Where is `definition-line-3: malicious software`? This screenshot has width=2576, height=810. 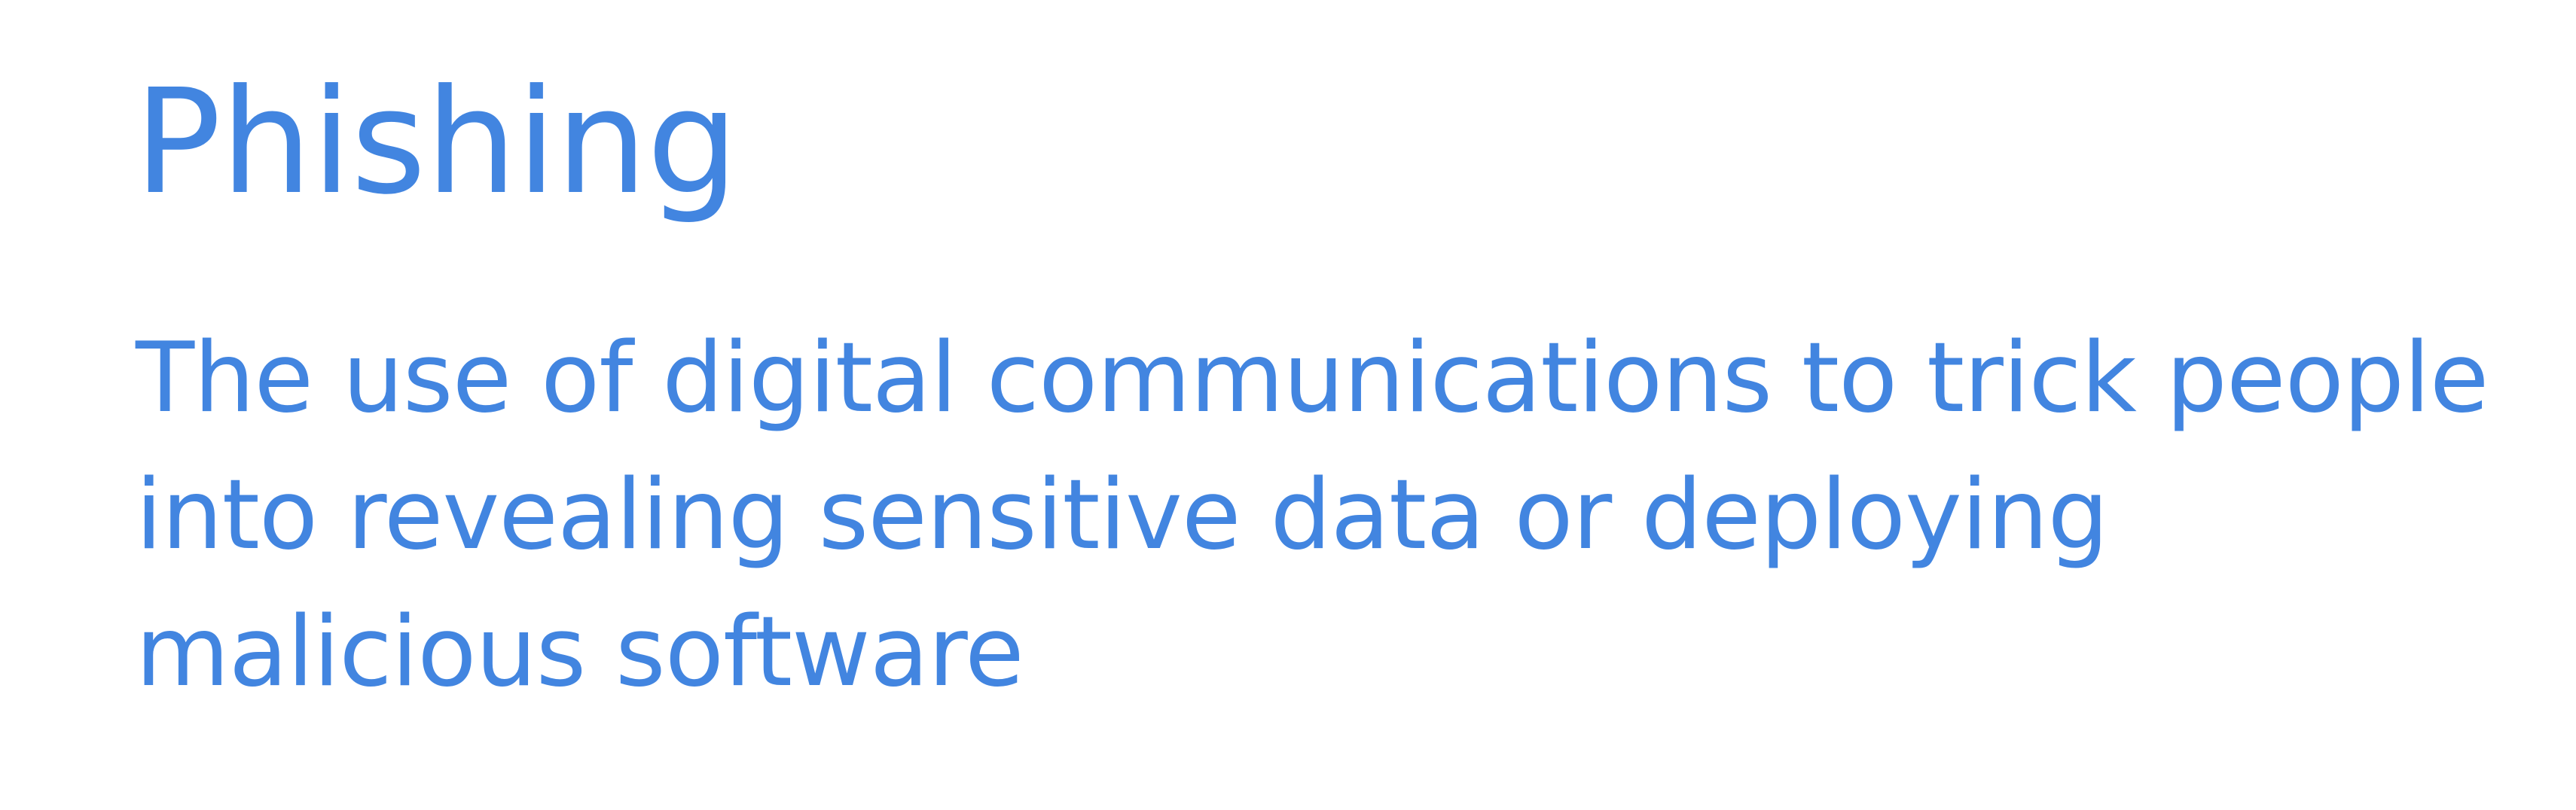 definition-line-3: malicious software is located at coordinates (580, 652).